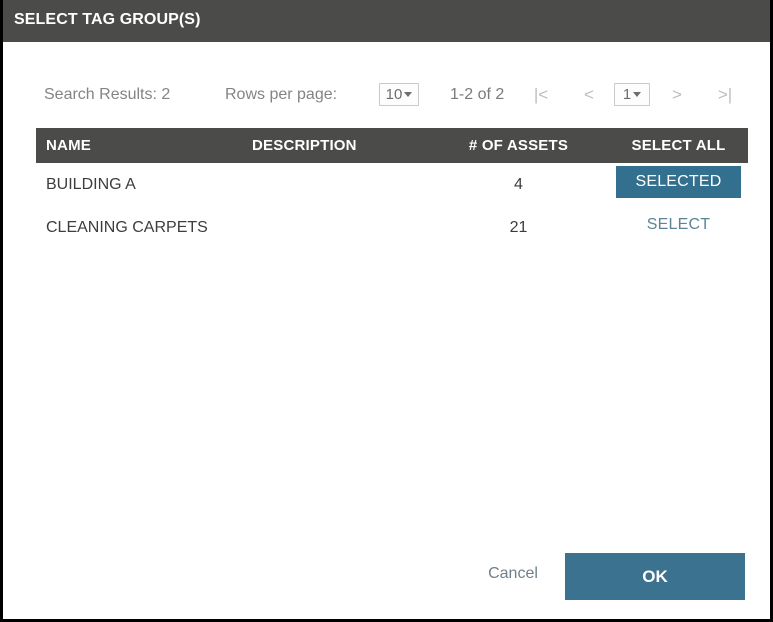 The width and height of the screenshot is (773, 622). What do you see at coordinates (91, 184) in the screenshot?
I see `cell-name: BUILDING A` at bounding box center [91, 184].